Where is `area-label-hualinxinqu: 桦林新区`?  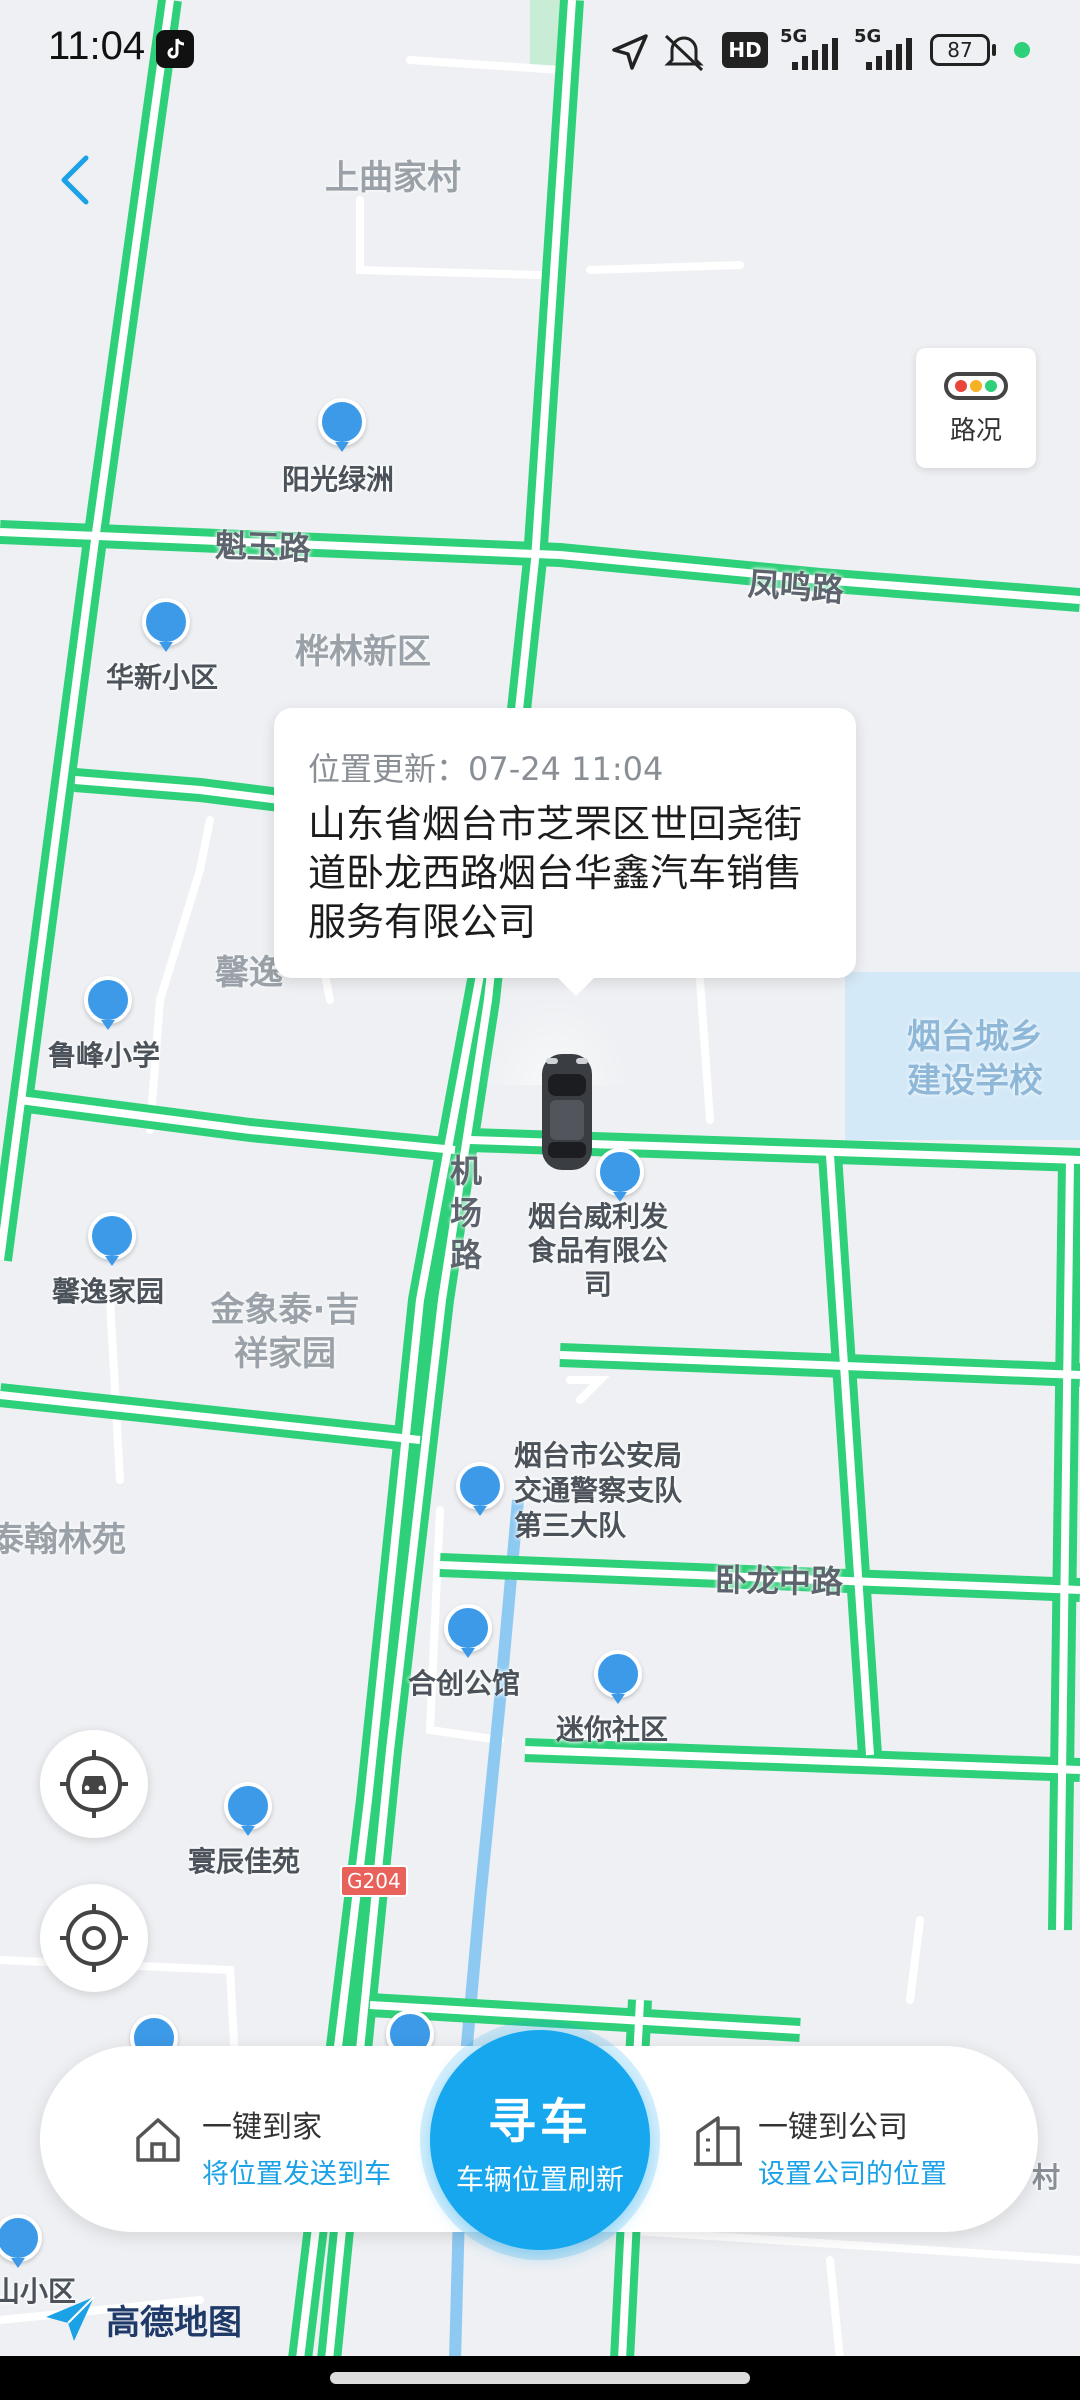 area-label-hualinxinqu: 桦林新区 is located at coordinates (363, 652).